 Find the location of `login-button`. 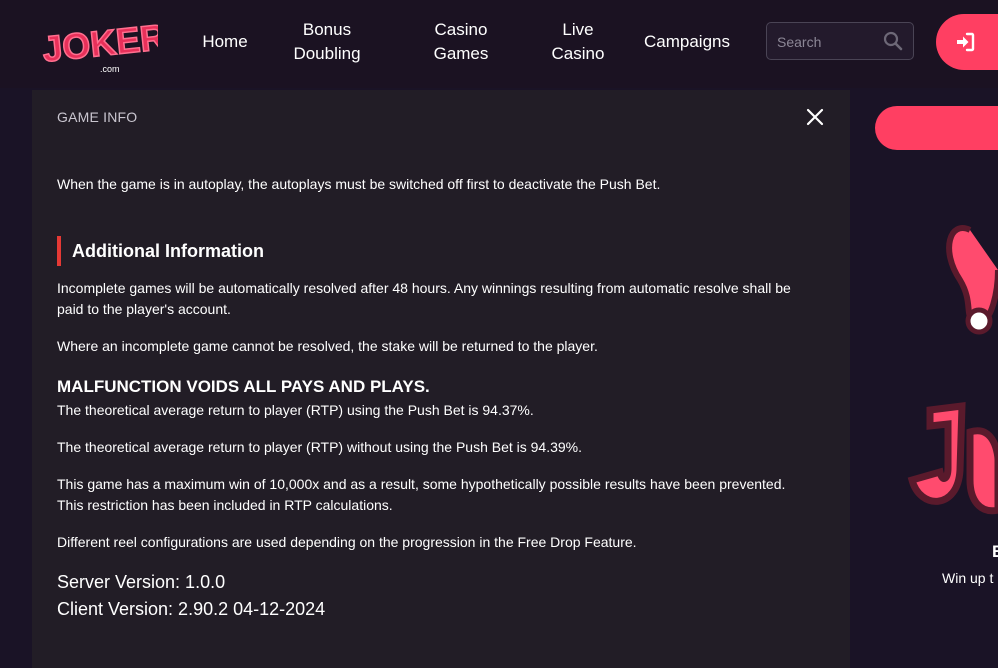

login-button is located at coordinates (967, 42).